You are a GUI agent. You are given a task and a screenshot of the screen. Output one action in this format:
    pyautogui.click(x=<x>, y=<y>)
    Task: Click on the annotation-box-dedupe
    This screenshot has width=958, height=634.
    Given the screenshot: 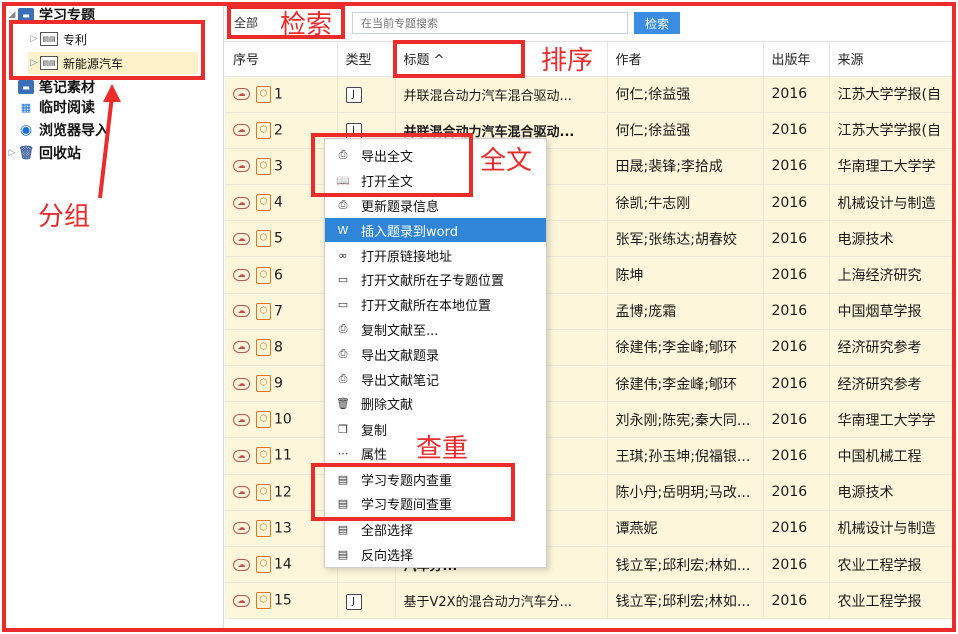 What is the action you would take?
    pyautogui.click(x=413, y=492)
    